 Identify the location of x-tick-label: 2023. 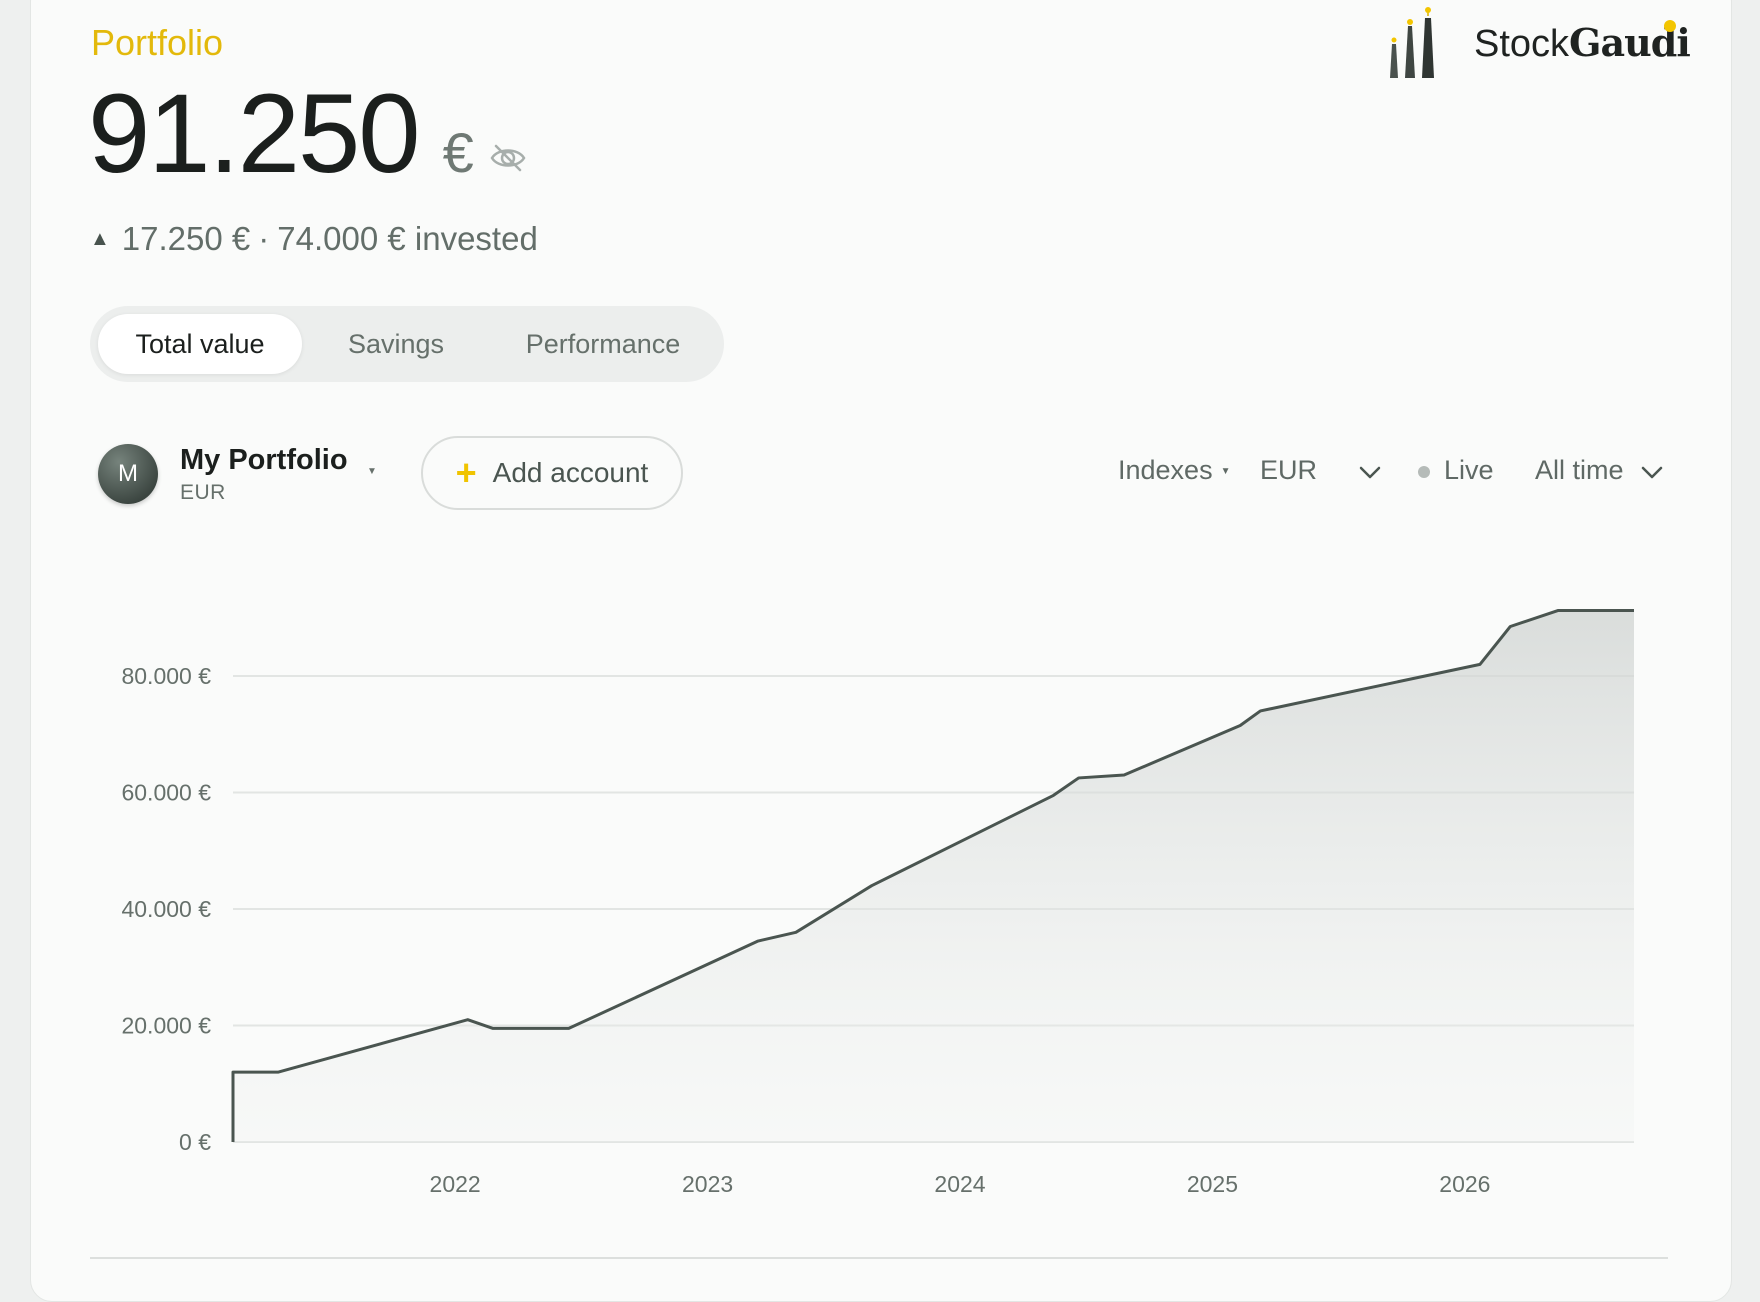
(707, 1184).